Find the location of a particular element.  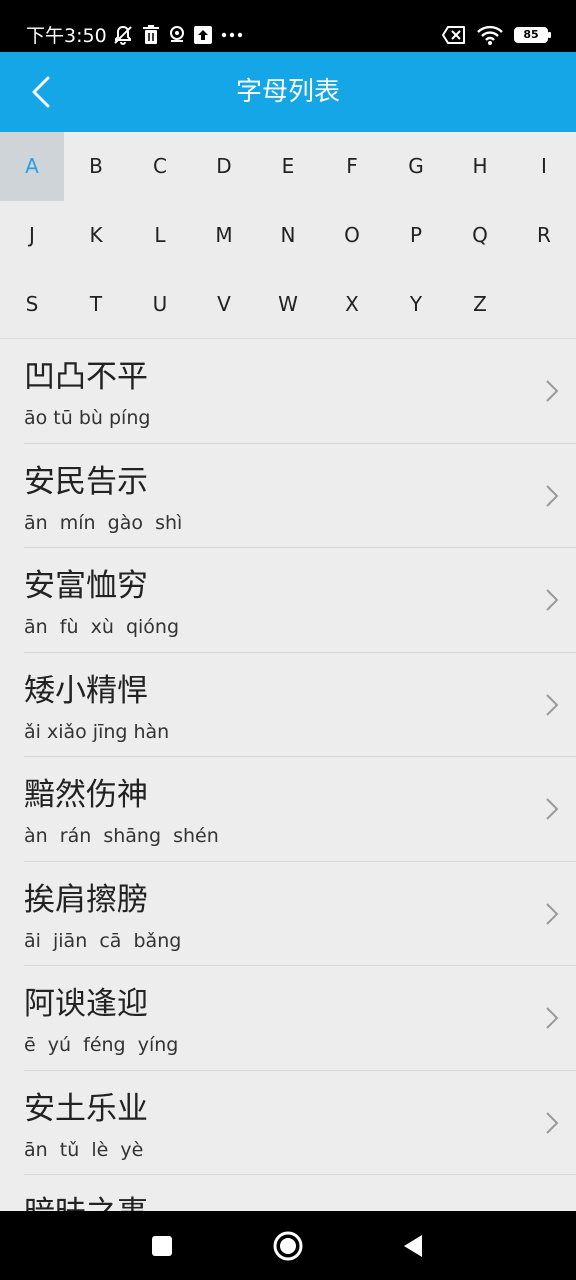

idiom-pinyin: ān fù xù qióng is located at coordinates (102, 627).